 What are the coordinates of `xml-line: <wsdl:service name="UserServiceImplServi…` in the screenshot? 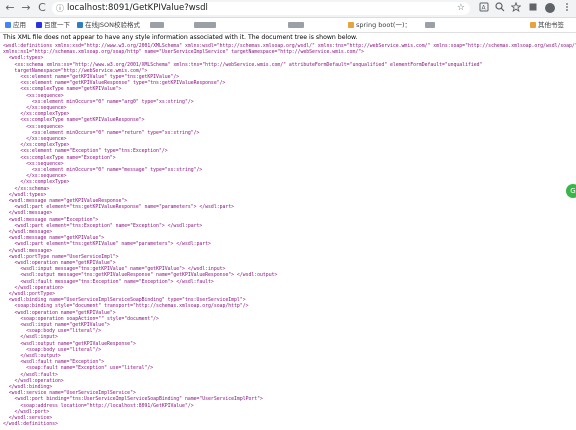 It's located at (69, 394).